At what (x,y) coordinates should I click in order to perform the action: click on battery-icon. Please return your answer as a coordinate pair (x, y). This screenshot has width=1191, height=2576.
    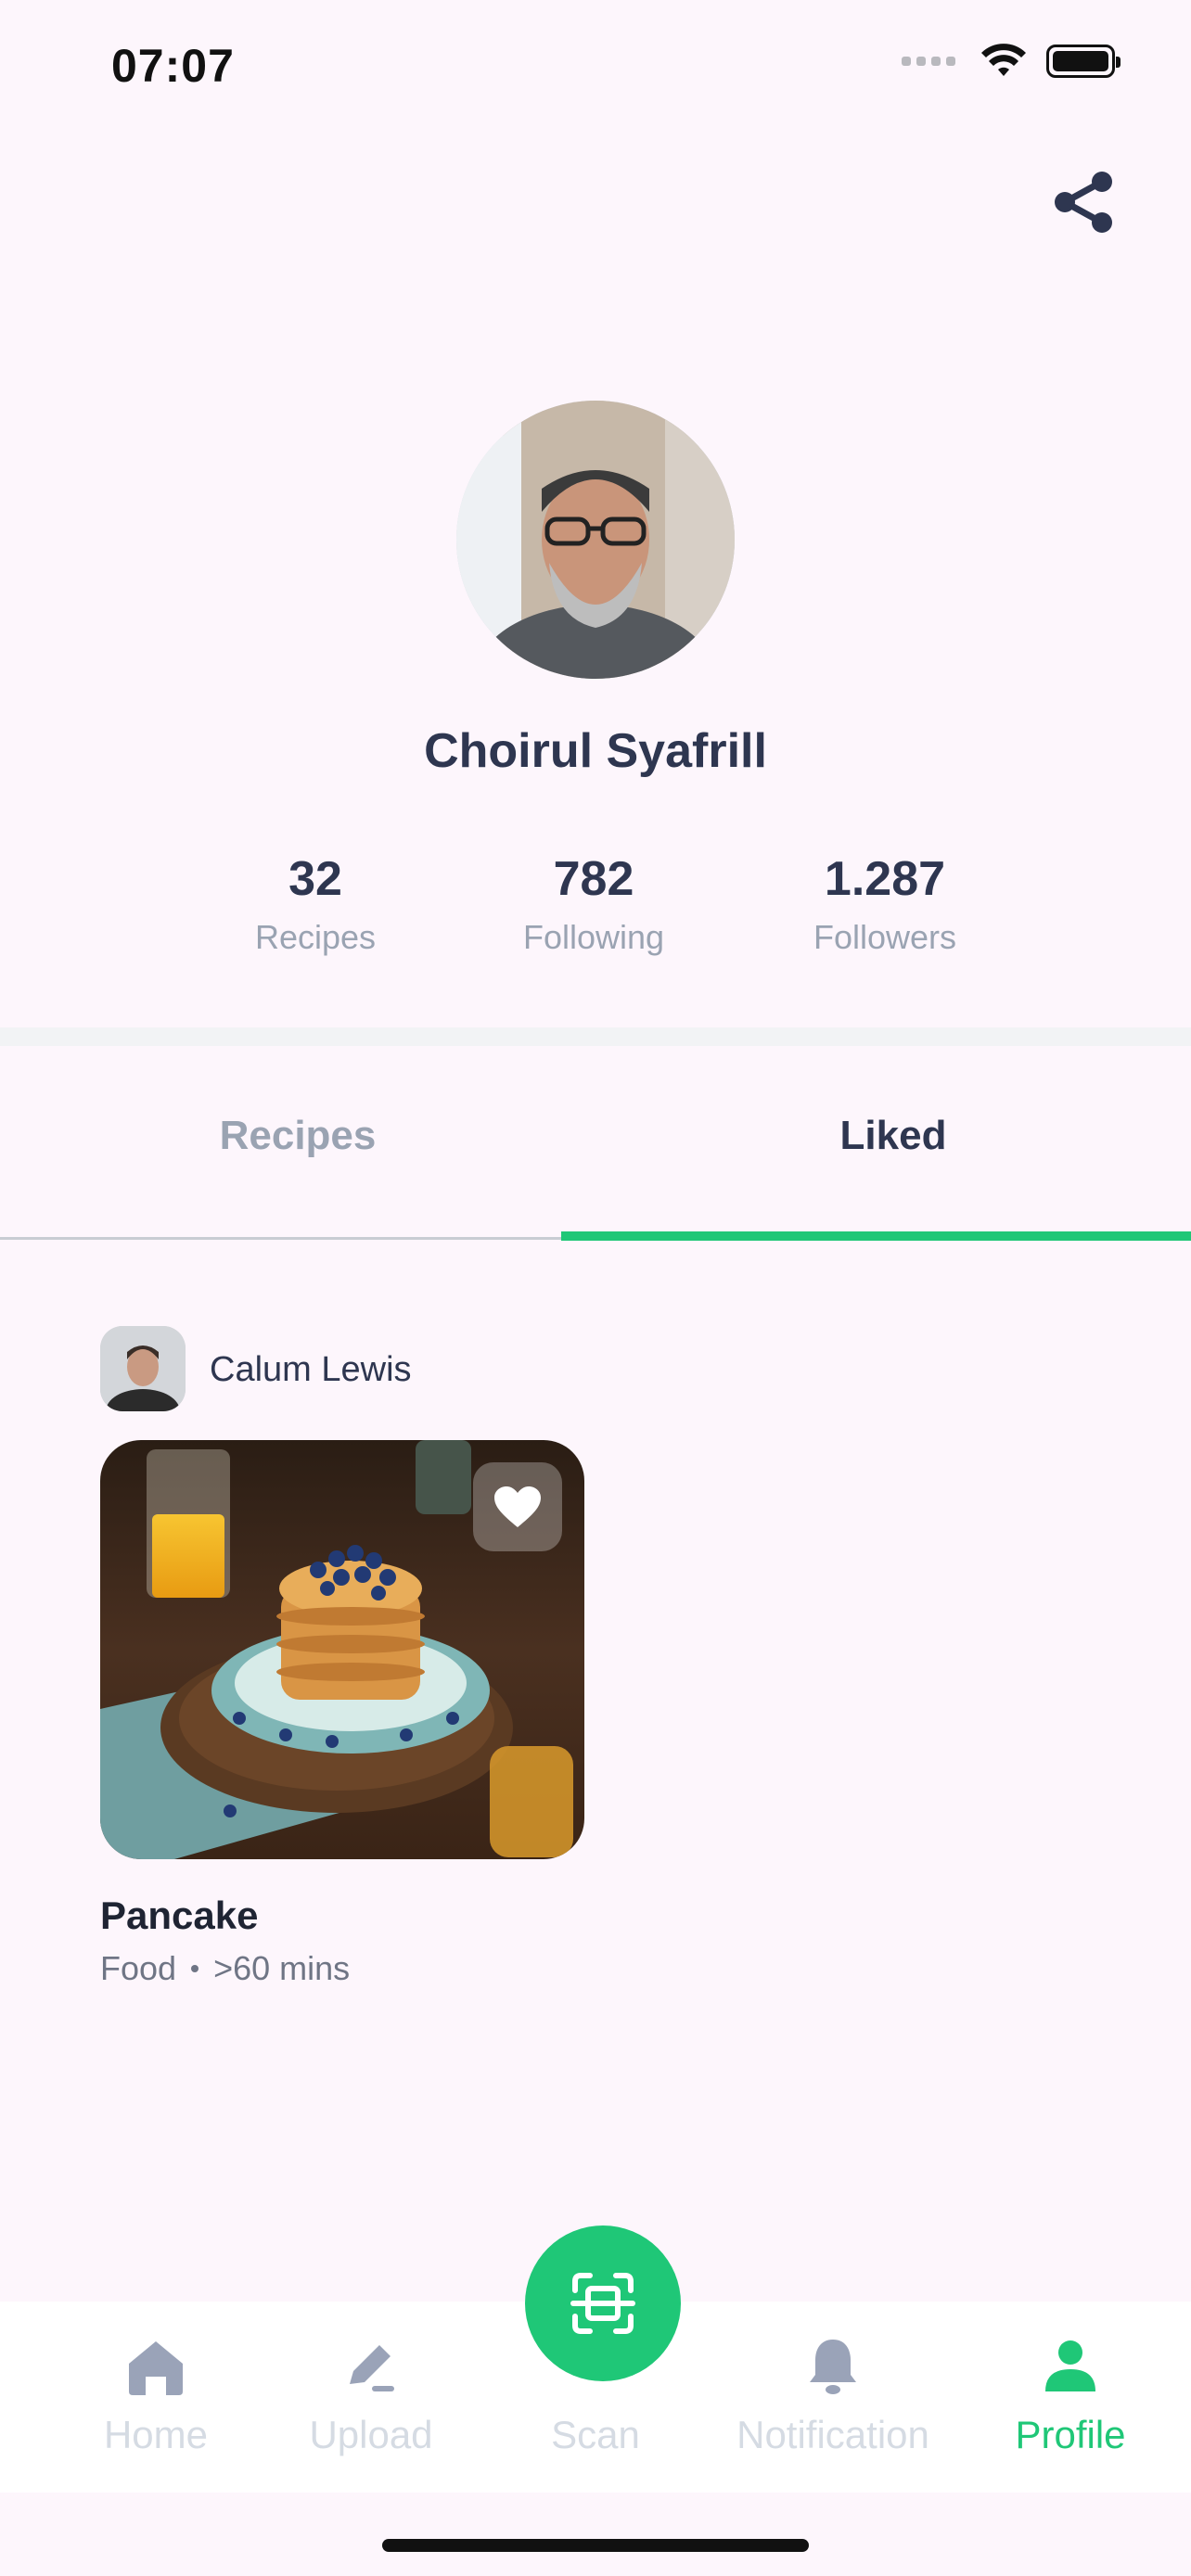
    Looking at the image, I should click on (1084, 61).